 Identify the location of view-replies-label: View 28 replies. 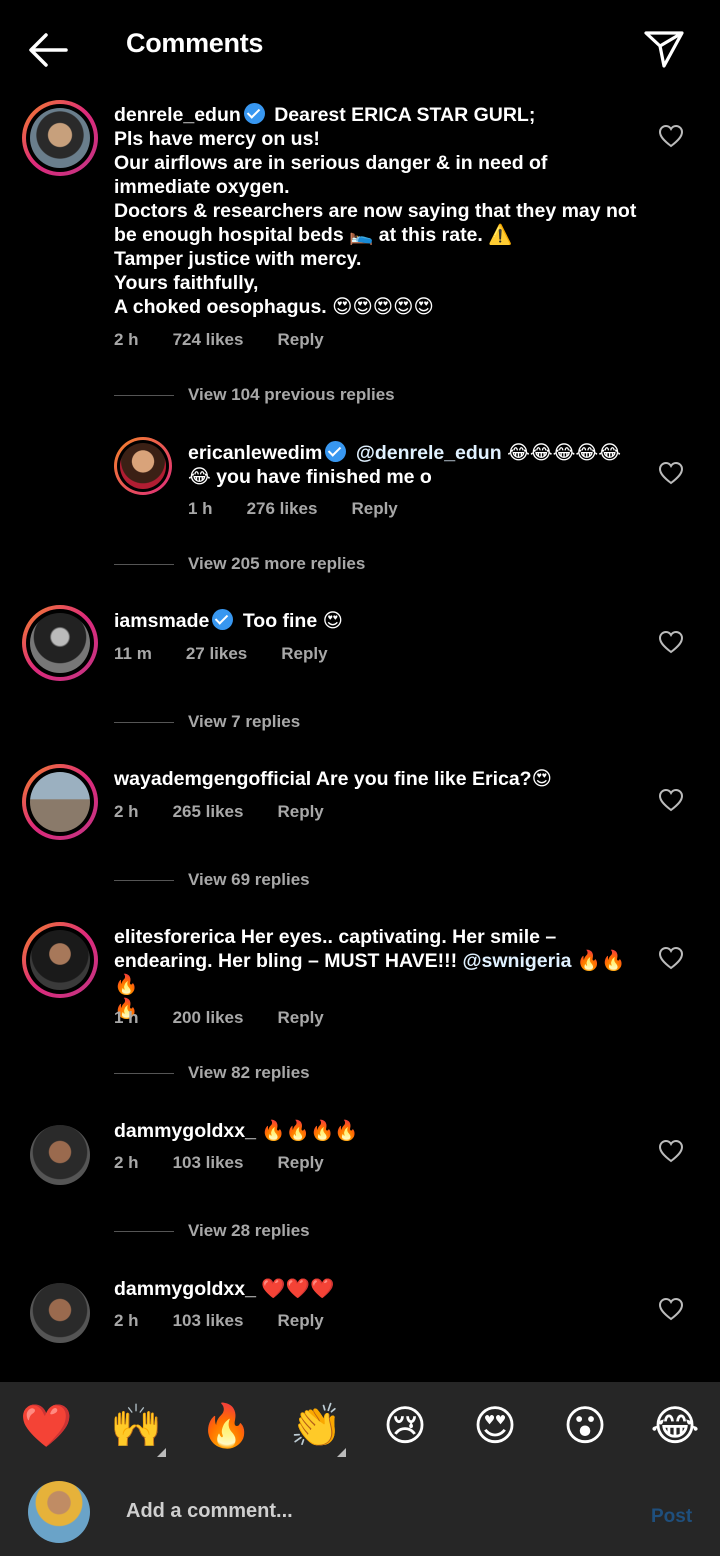
(249, 1230).